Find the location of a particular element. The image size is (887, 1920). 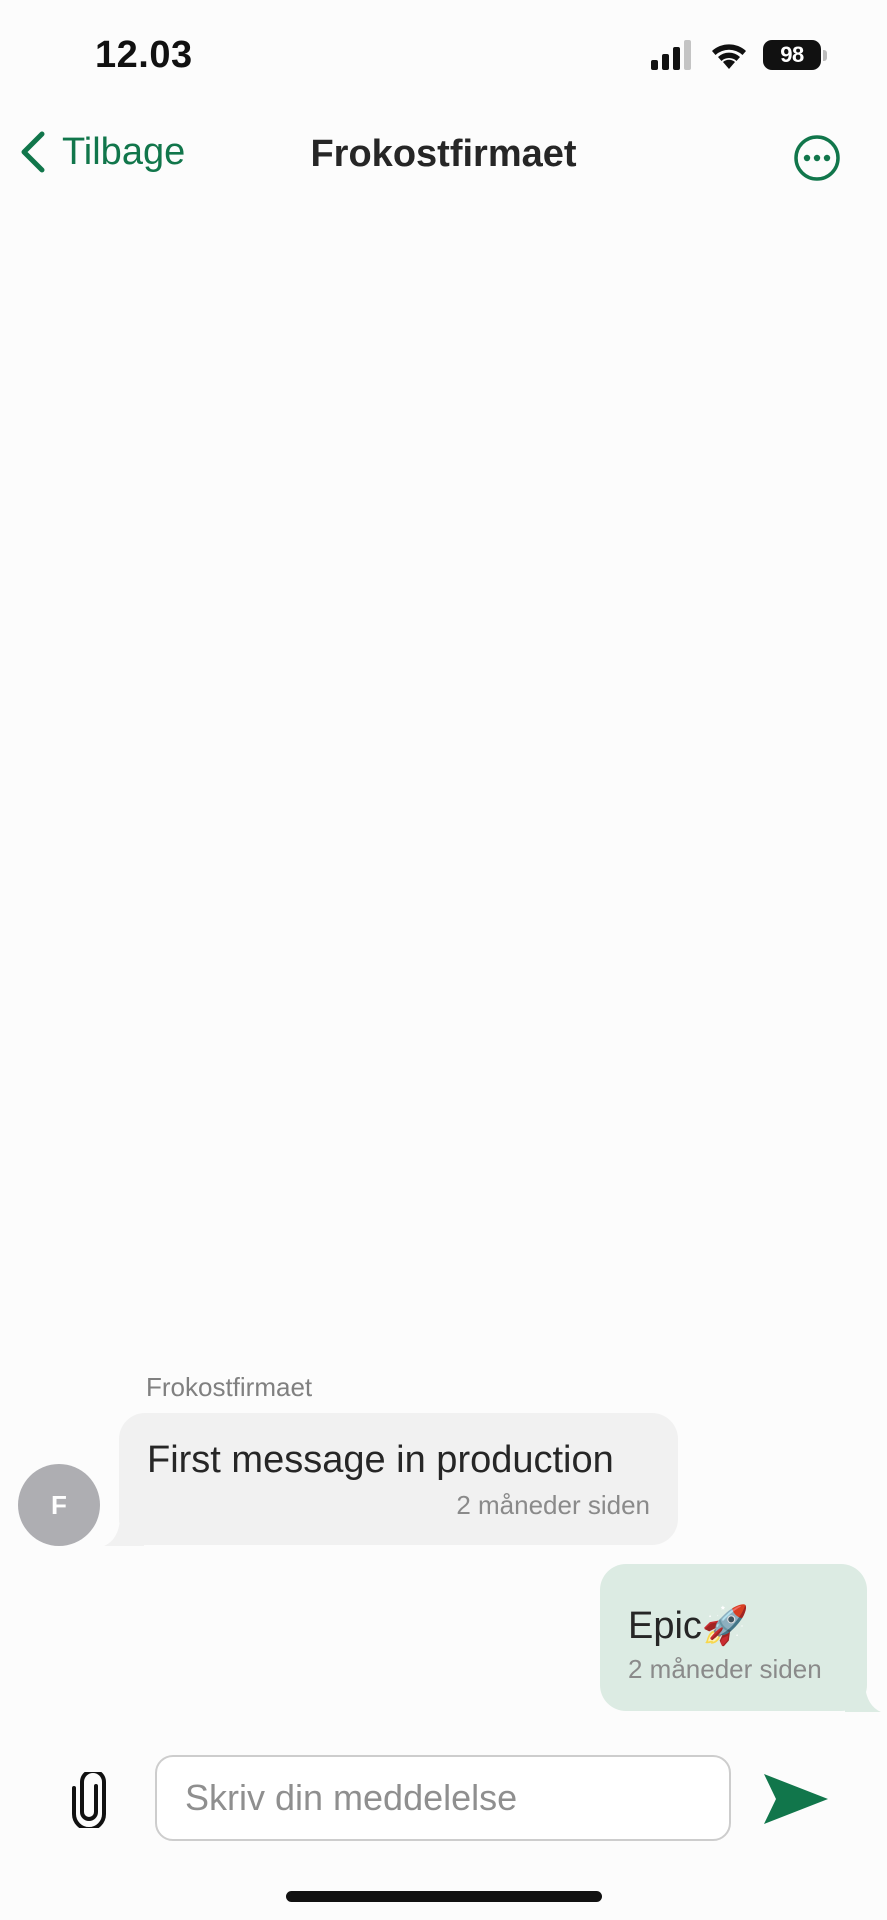

battery-nub is located at coordinates (825, 55).